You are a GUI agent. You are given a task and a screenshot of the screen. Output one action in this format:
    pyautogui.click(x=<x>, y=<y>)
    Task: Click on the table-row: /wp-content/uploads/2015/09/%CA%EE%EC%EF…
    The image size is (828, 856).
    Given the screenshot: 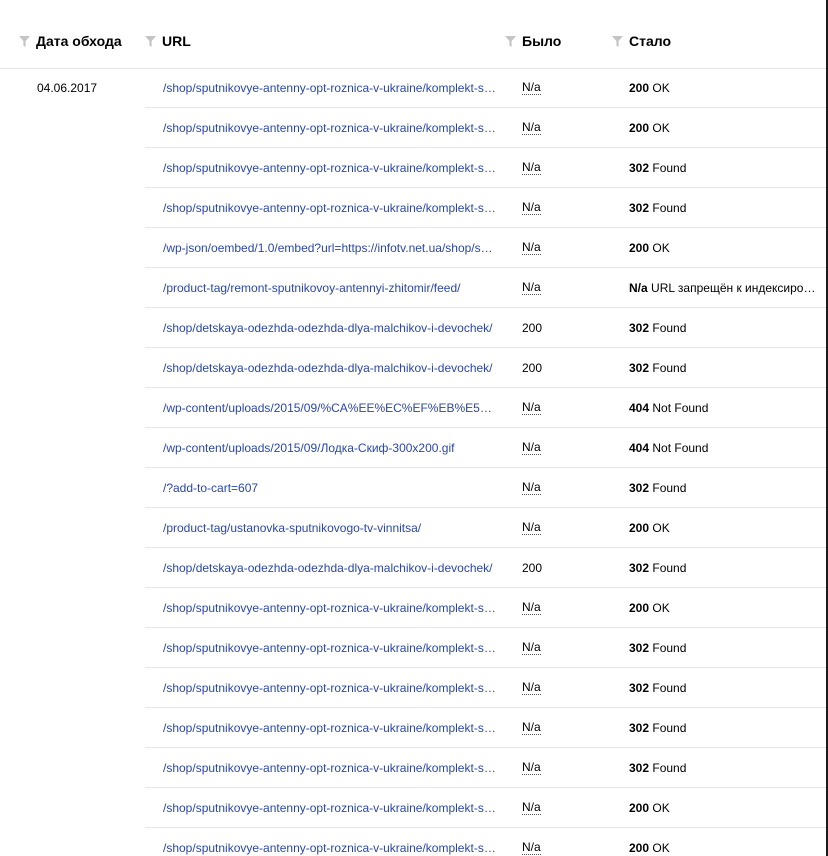 What is the action you would take?
    pyautogui.click(x=485, y=408)
    